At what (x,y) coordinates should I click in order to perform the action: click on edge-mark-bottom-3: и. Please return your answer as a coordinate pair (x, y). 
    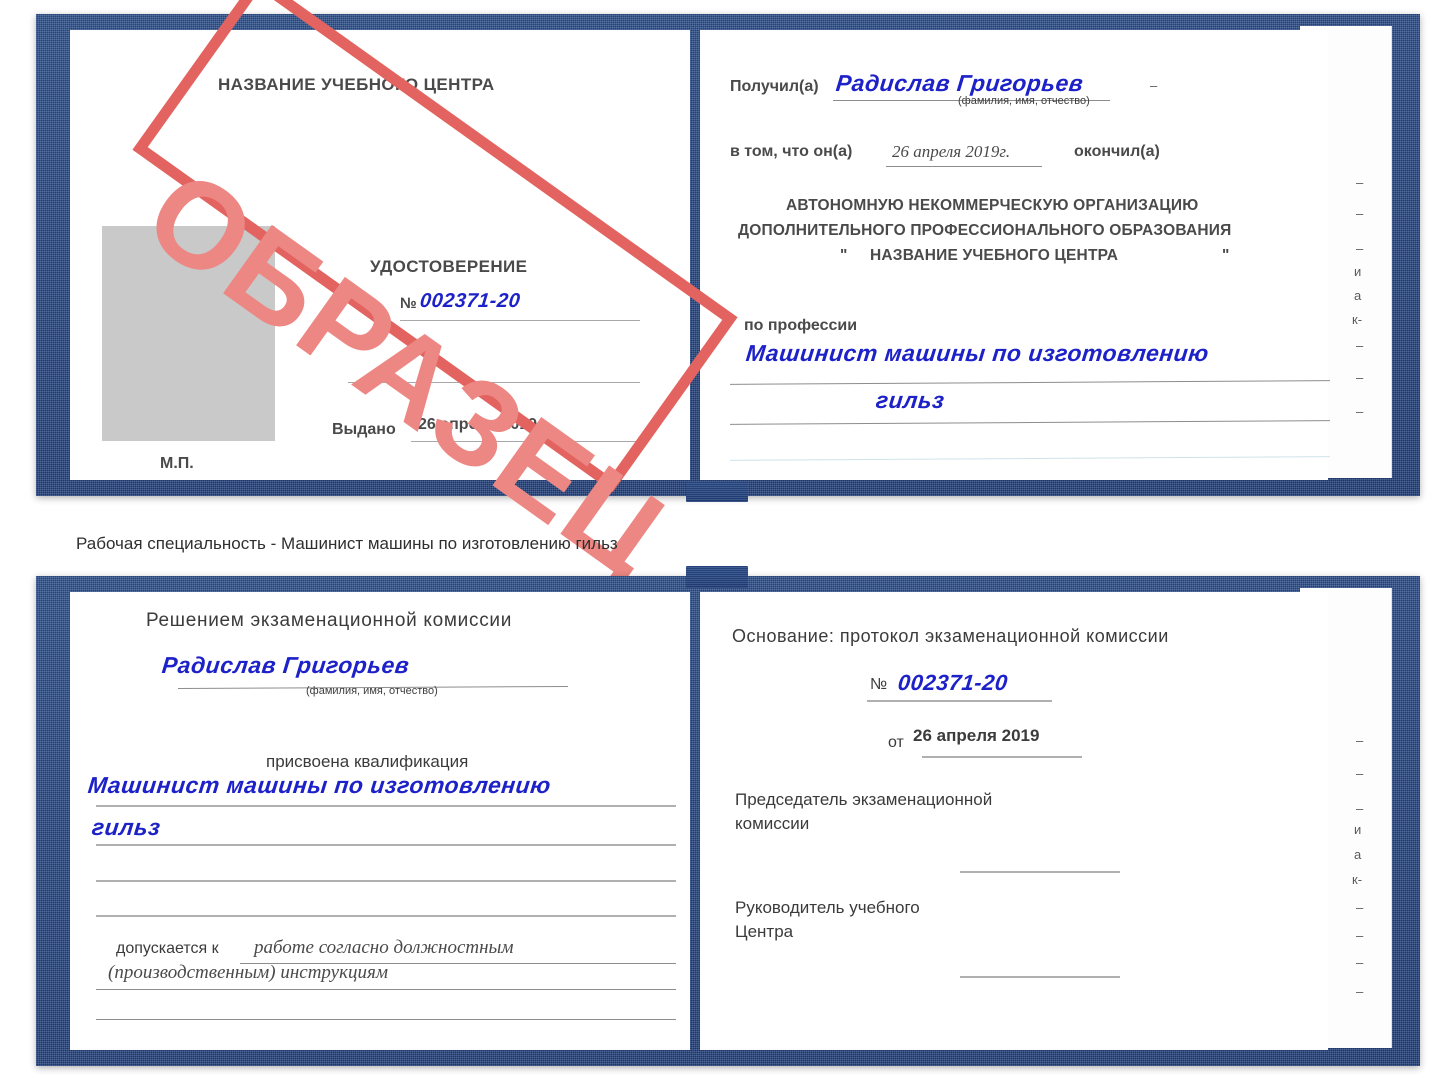
    Looking at the image, I should click on (1358, 829).